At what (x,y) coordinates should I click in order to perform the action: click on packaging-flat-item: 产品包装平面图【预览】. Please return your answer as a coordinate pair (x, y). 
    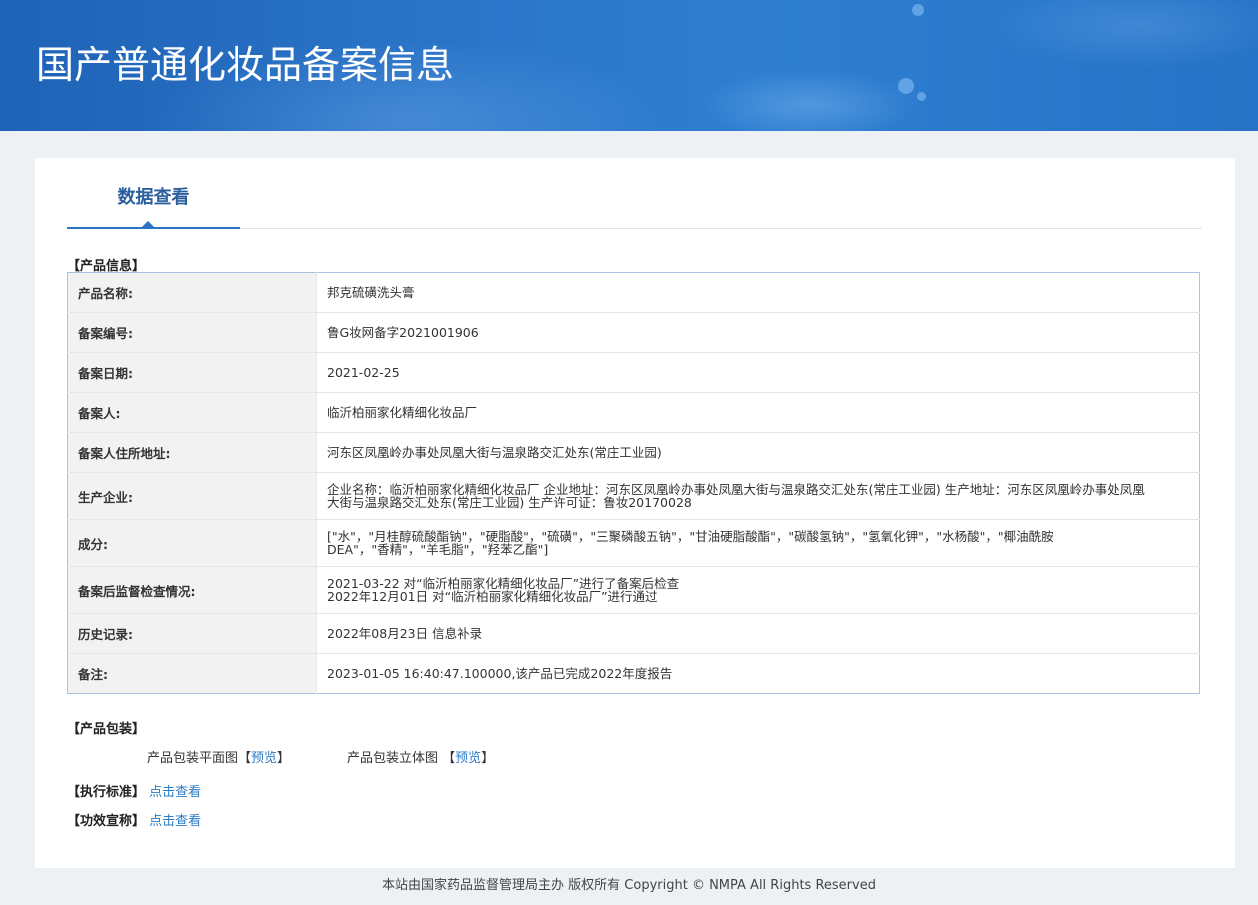
    Looking at the image, I should click on (218, 756).